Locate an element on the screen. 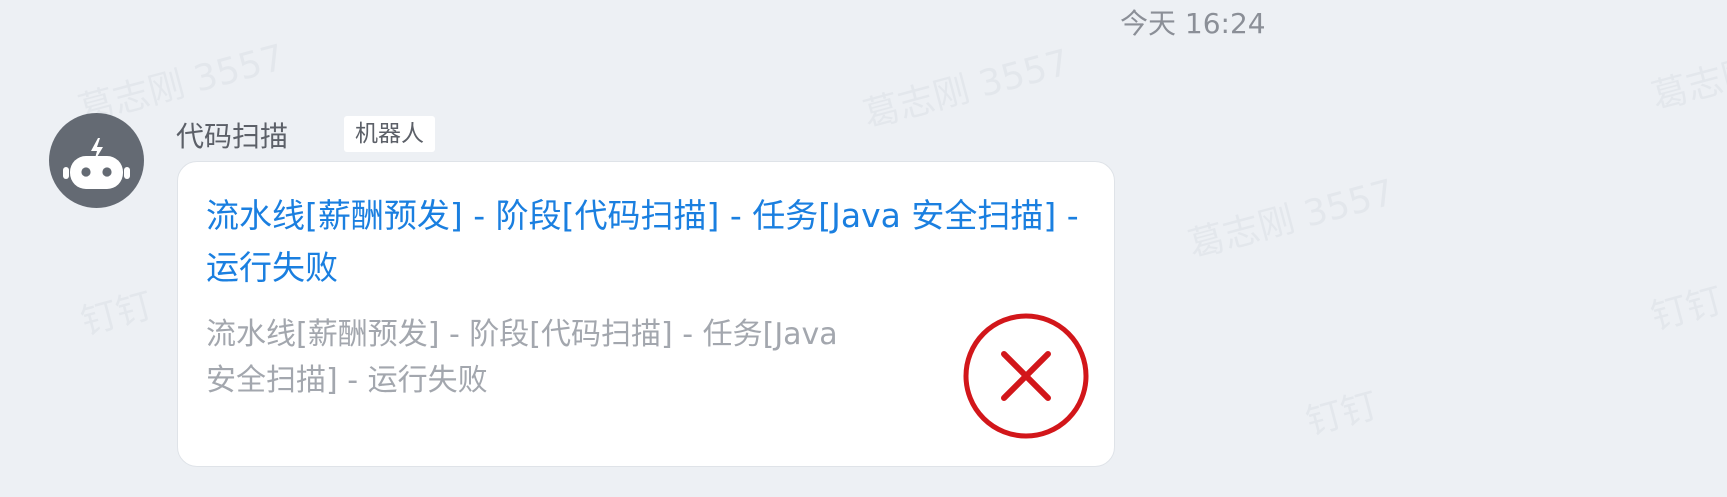 Image resolution: width=1727 pixels, height=497 pixels. message-timestamp: 今天 16:24 is located at coordinates (1193, 23).